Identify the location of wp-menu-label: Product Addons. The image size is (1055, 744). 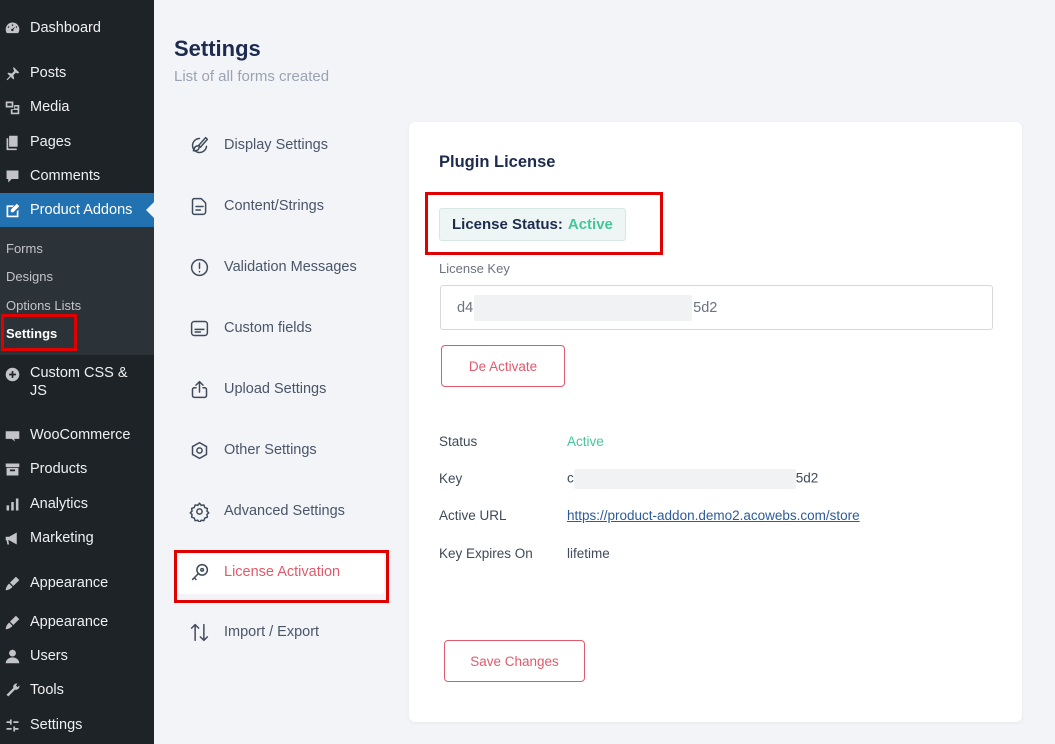
(81, 210).